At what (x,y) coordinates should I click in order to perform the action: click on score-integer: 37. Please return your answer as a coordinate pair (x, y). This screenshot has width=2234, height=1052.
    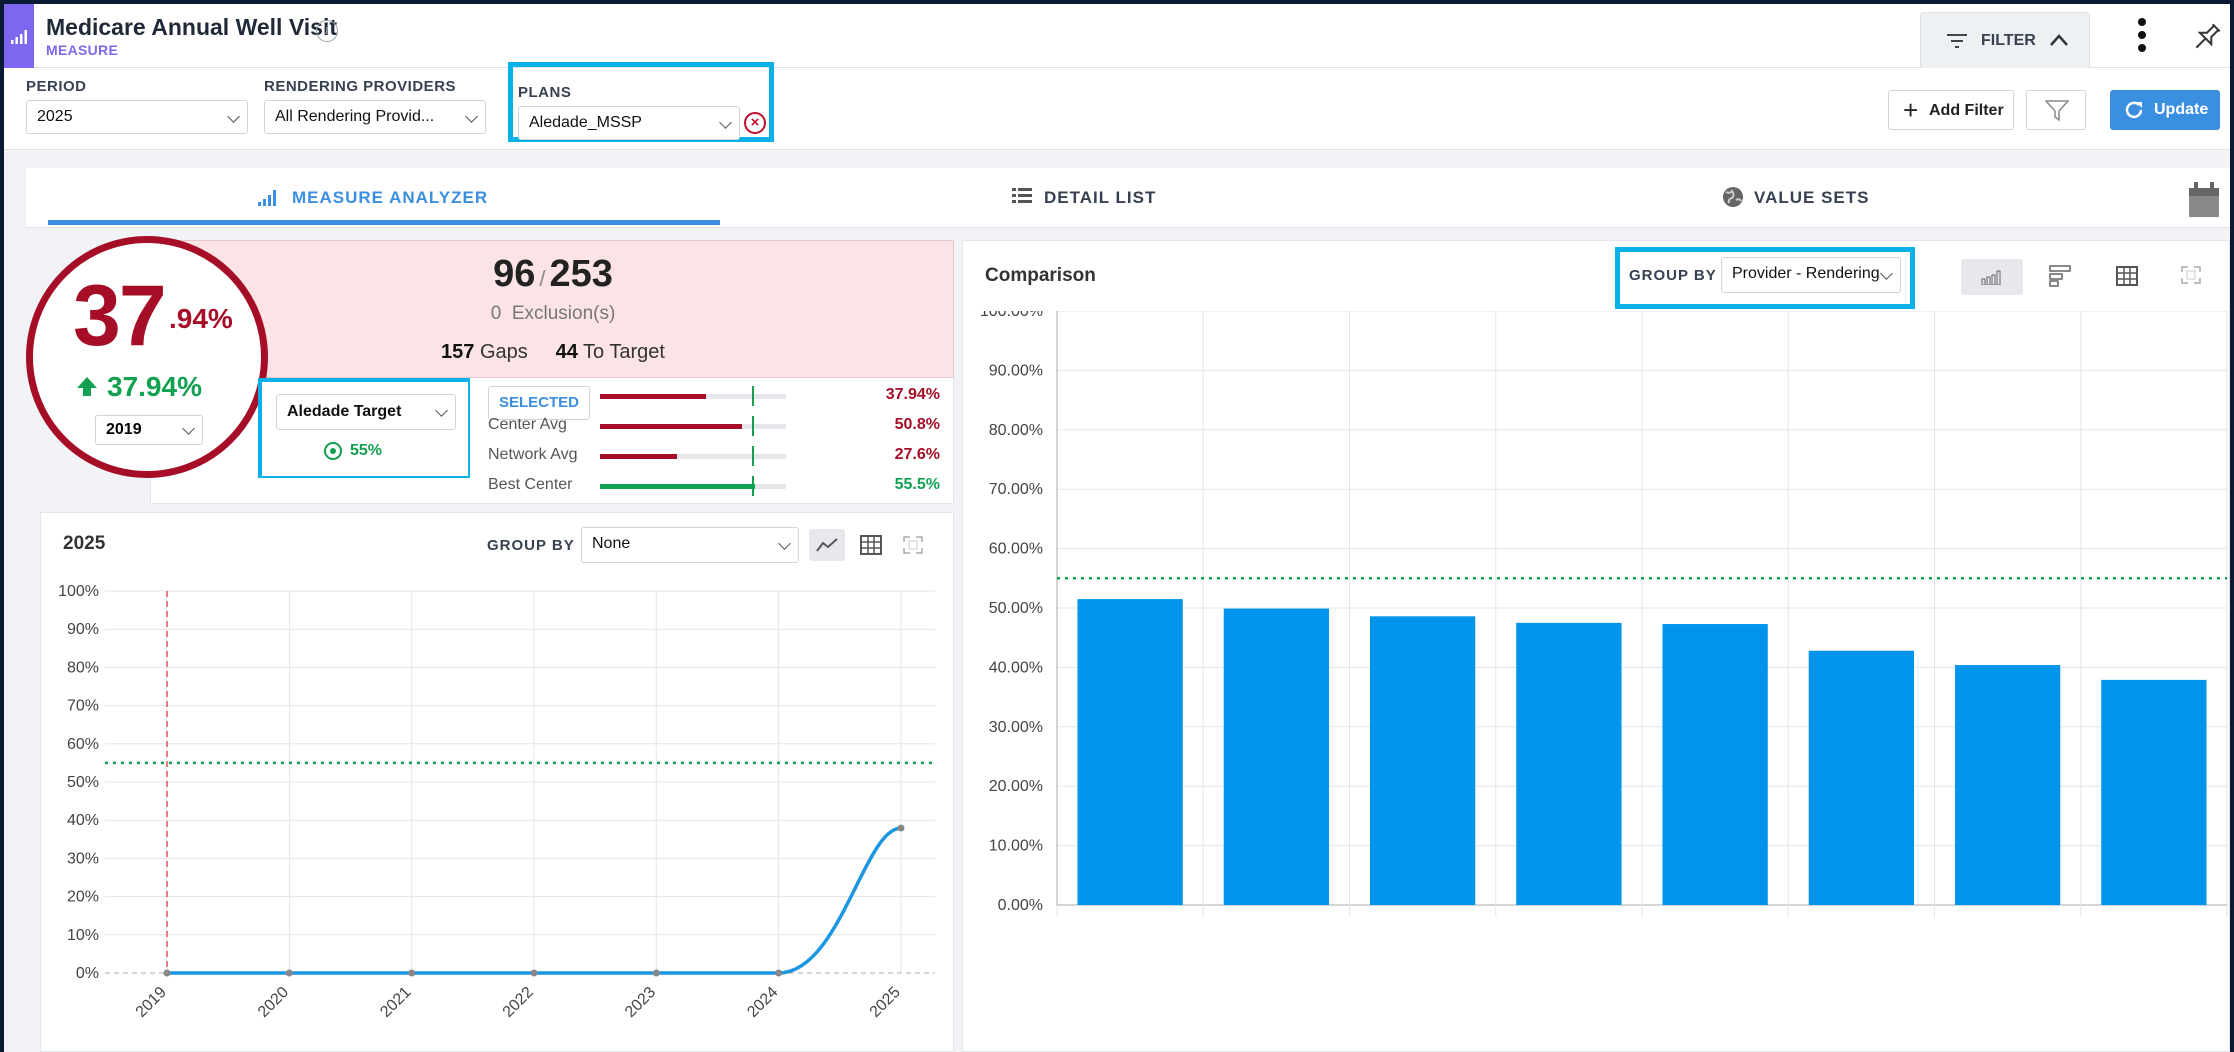
    Looking at the image, I should click on (120, 316).